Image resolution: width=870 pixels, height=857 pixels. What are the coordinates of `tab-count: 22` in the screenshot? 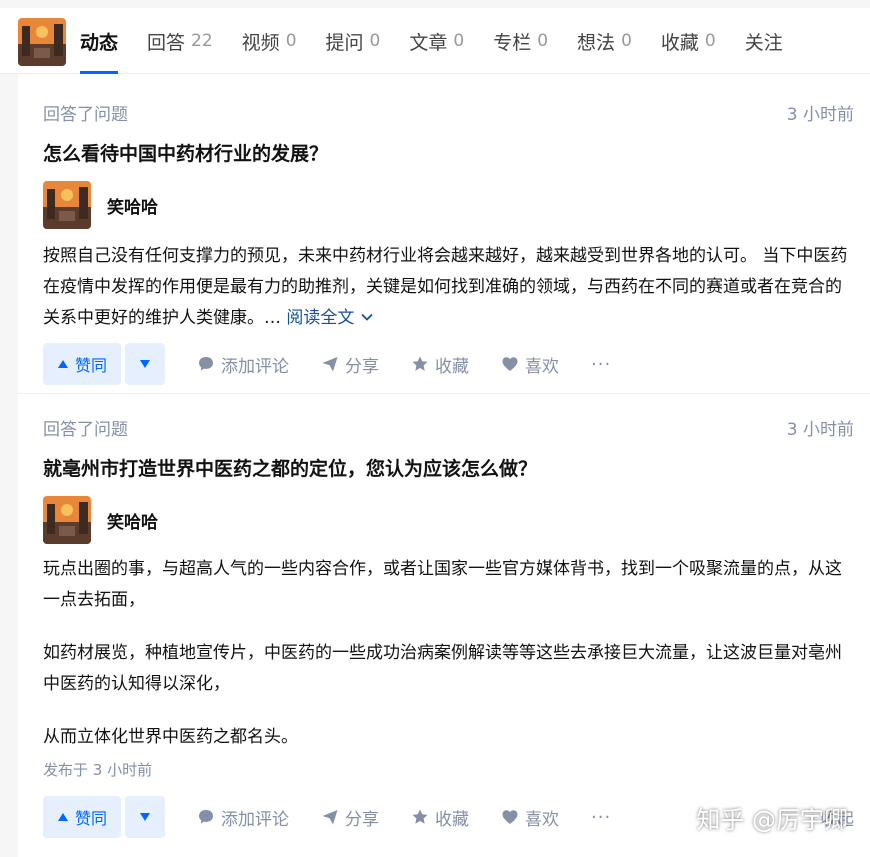 It's located at (202, 41).